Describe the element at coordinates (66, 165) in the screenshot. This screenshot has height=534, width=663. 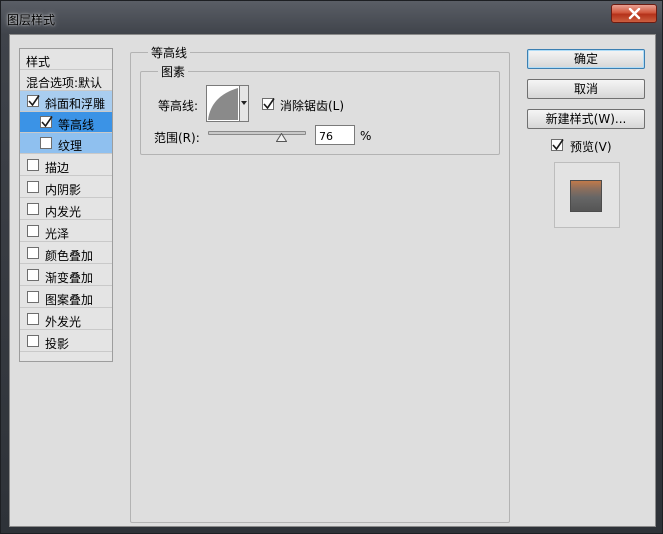
I see `style-item-stroke: 描边` at that location.